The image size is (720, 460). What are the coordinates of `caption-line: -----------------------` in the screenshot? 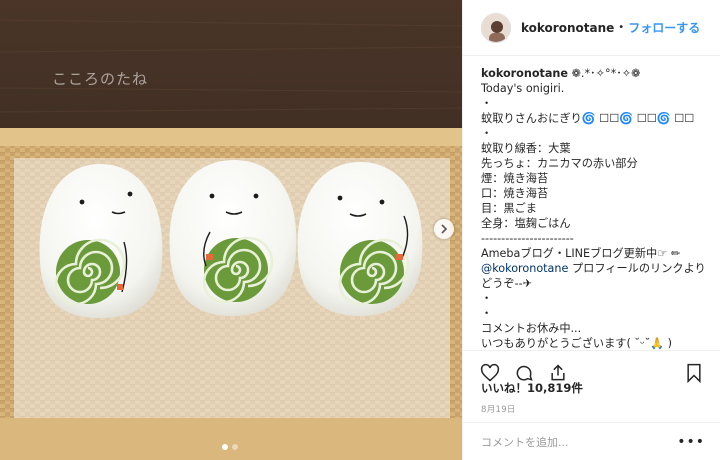 It's located at (527, 238).